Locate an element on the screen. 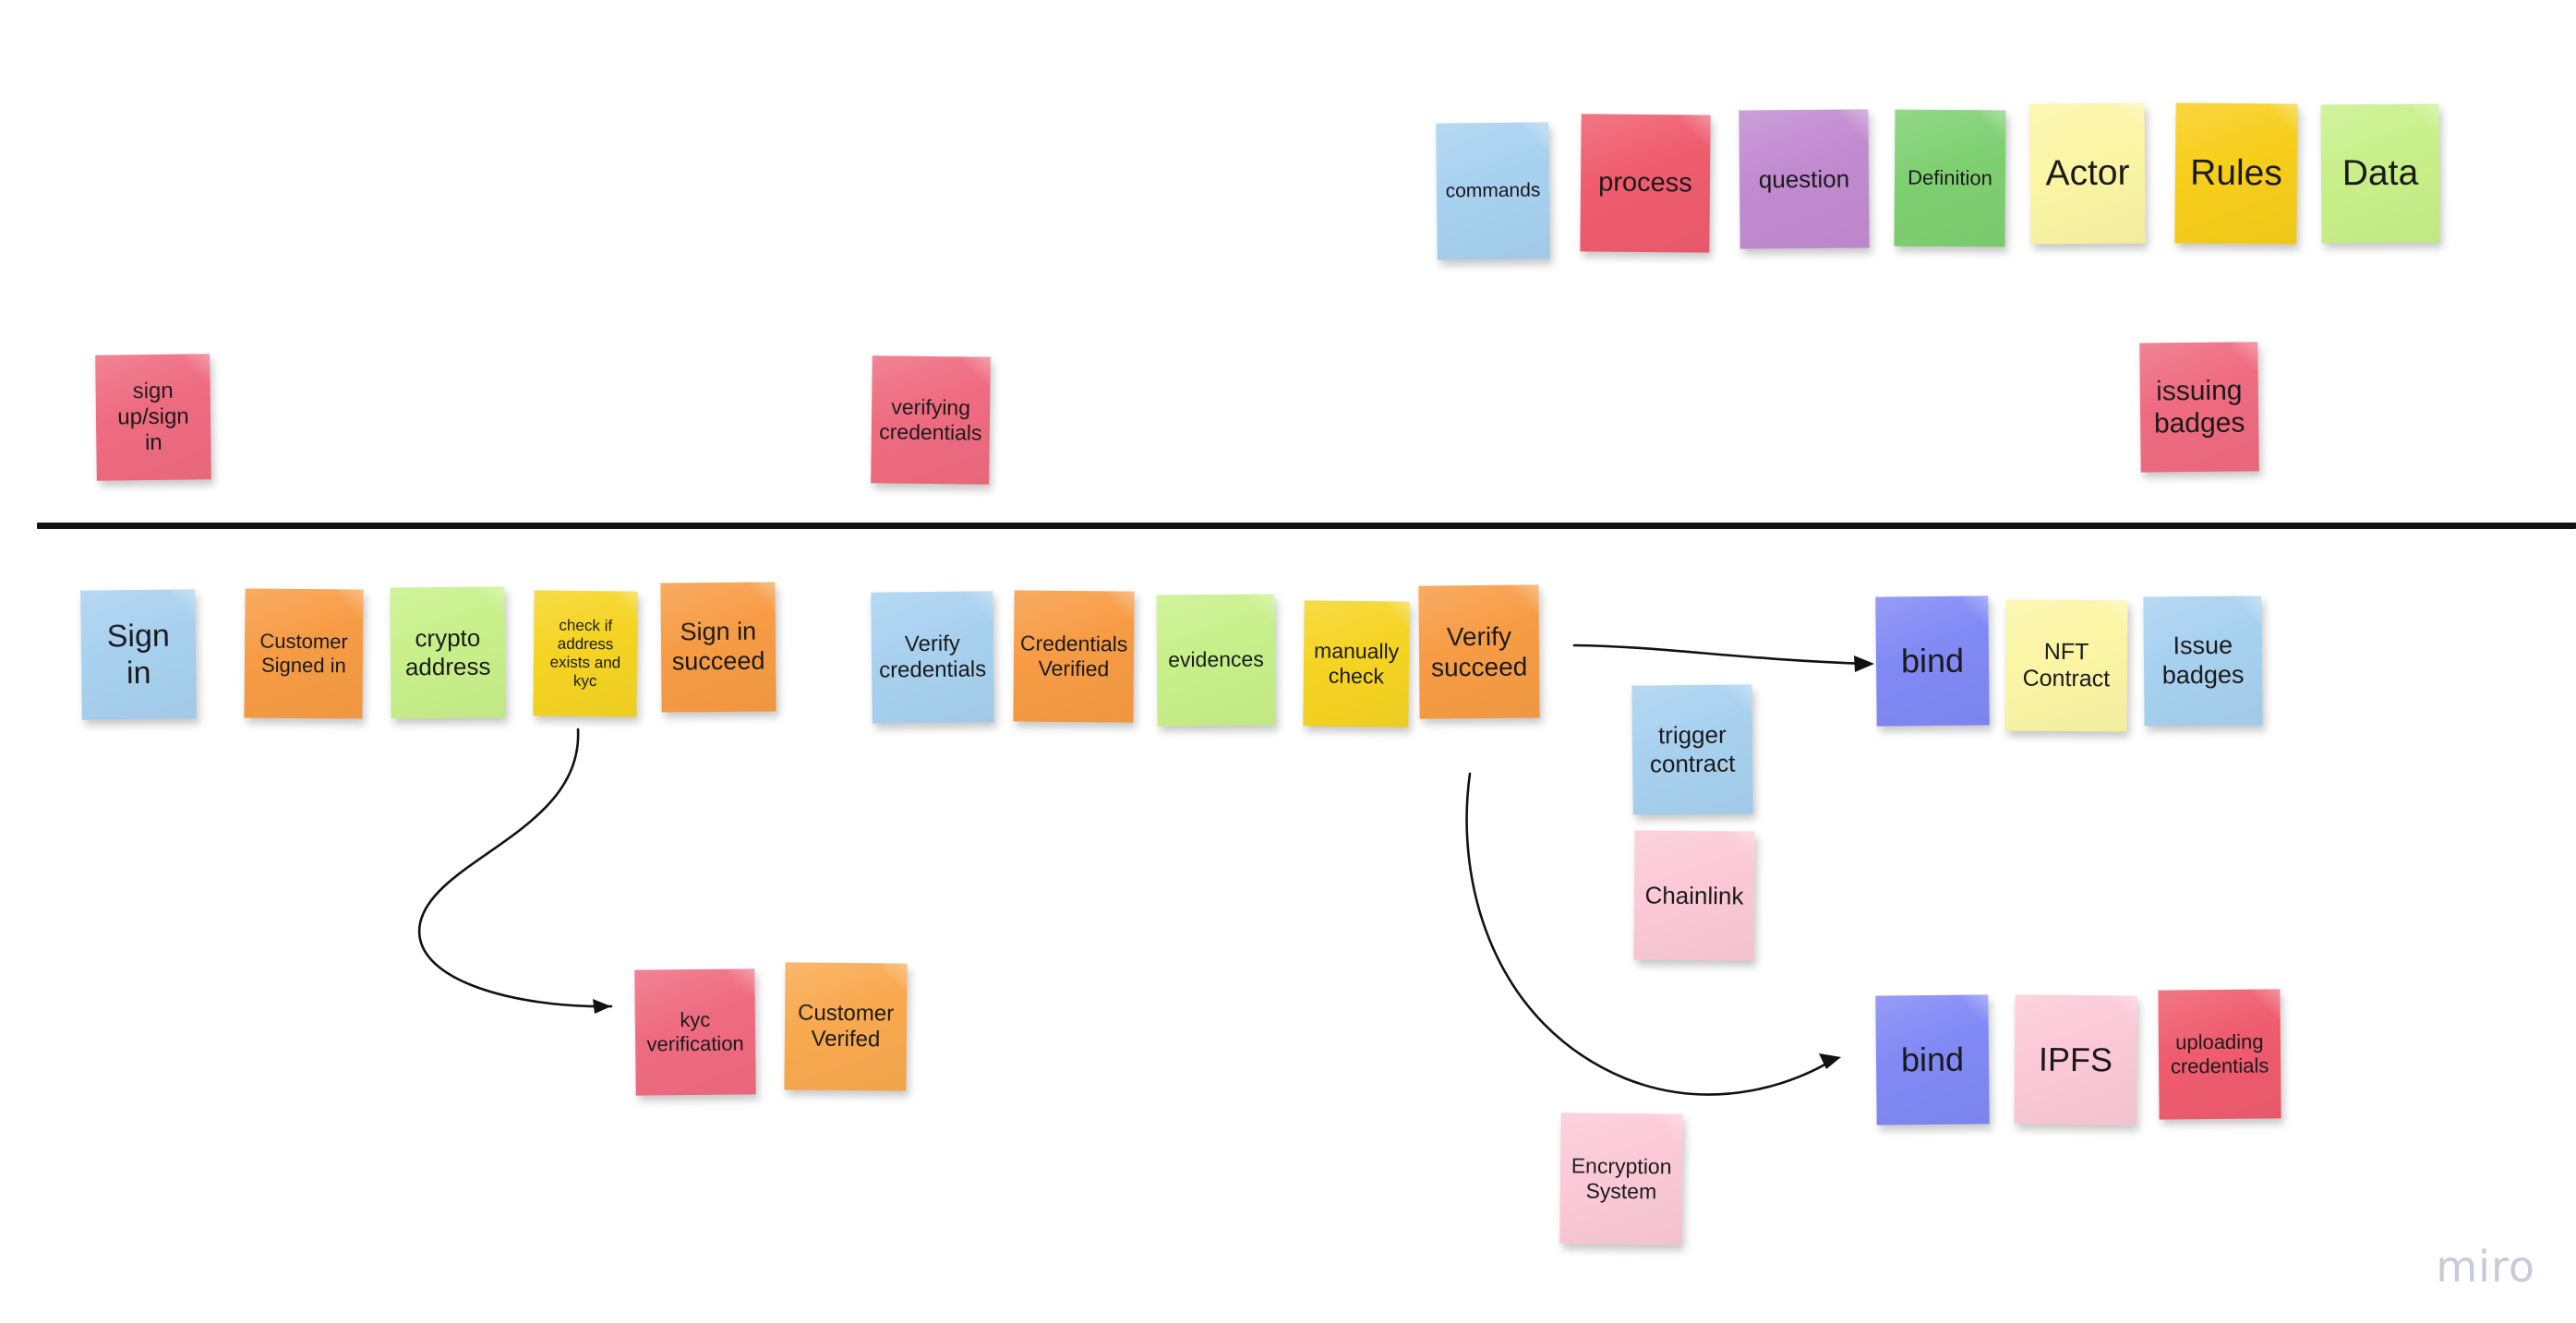 This screenshot has width=2576, height=1323. flow-note-credentials-verified: Credentials Verified is located at coordinates (1074, 657).